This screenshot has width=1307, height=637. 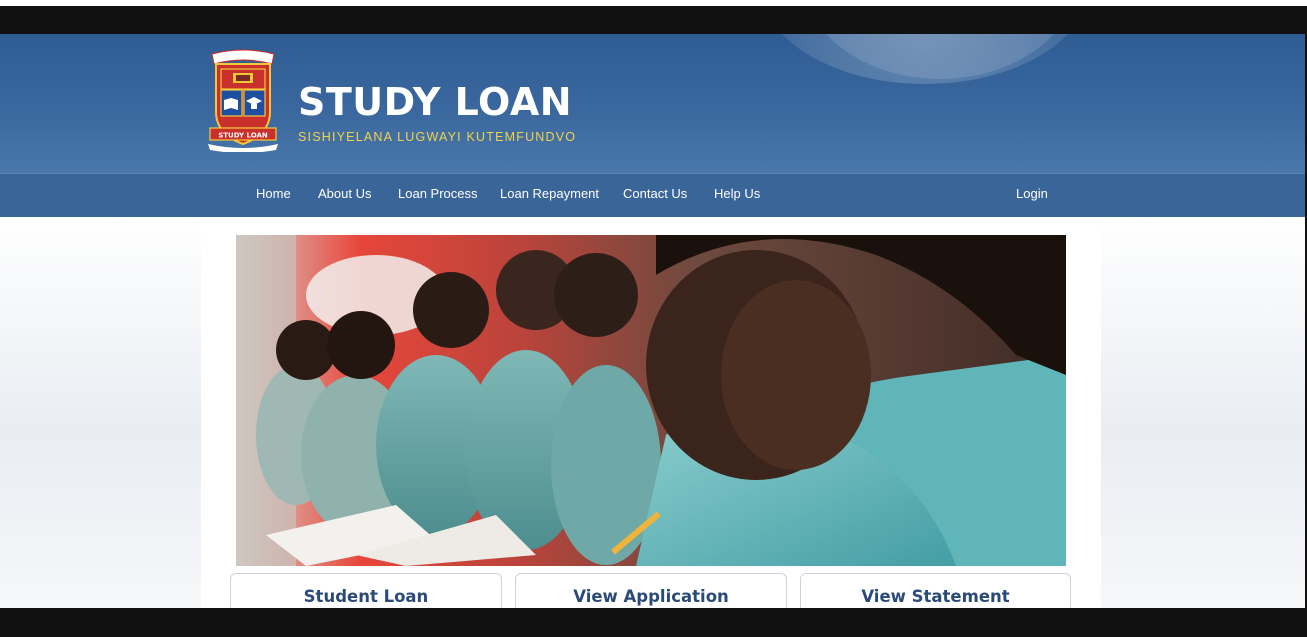 What do you see at coordinates (653, 622) in the screenshot?
I see `screen-bezel-bottom` at bounding box center [653, 622].